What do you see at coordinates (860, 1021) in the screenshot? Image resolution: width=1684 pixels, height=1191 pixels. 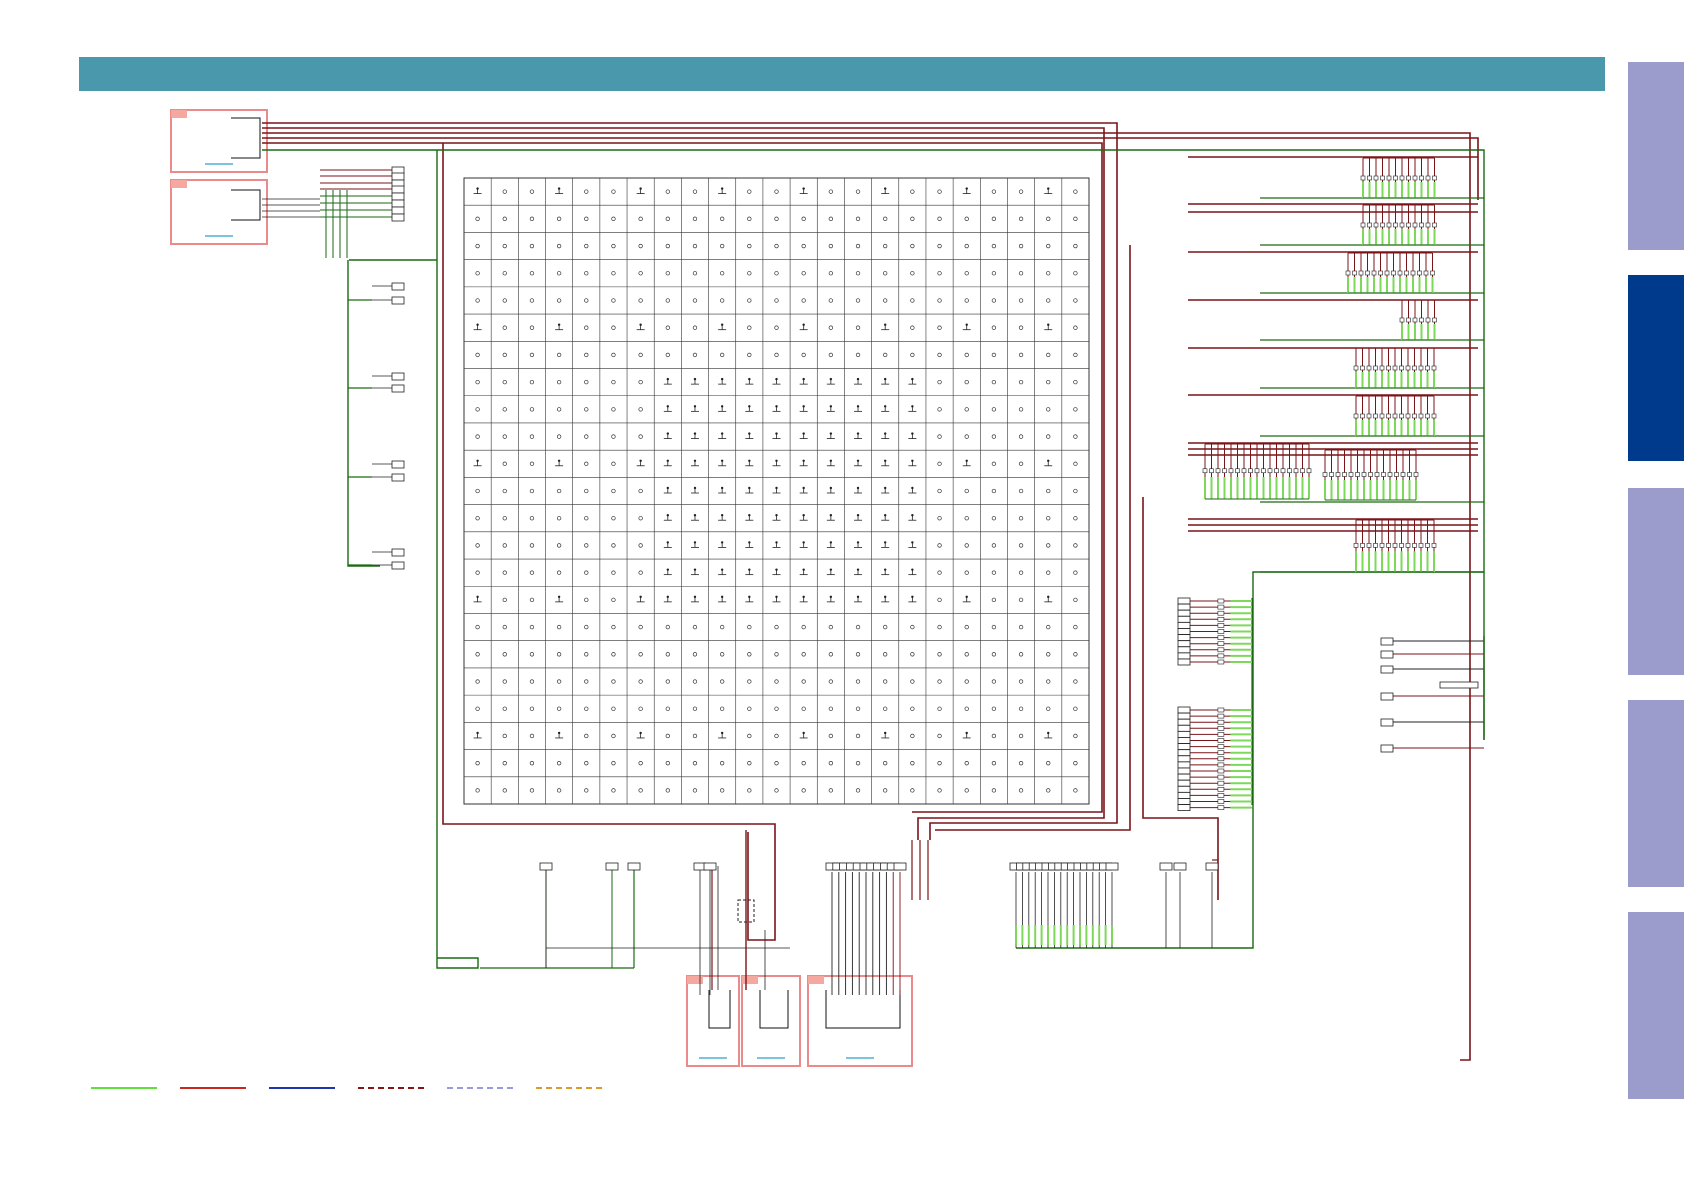 I see `connector-outline` at bounding box center [860, 1021].